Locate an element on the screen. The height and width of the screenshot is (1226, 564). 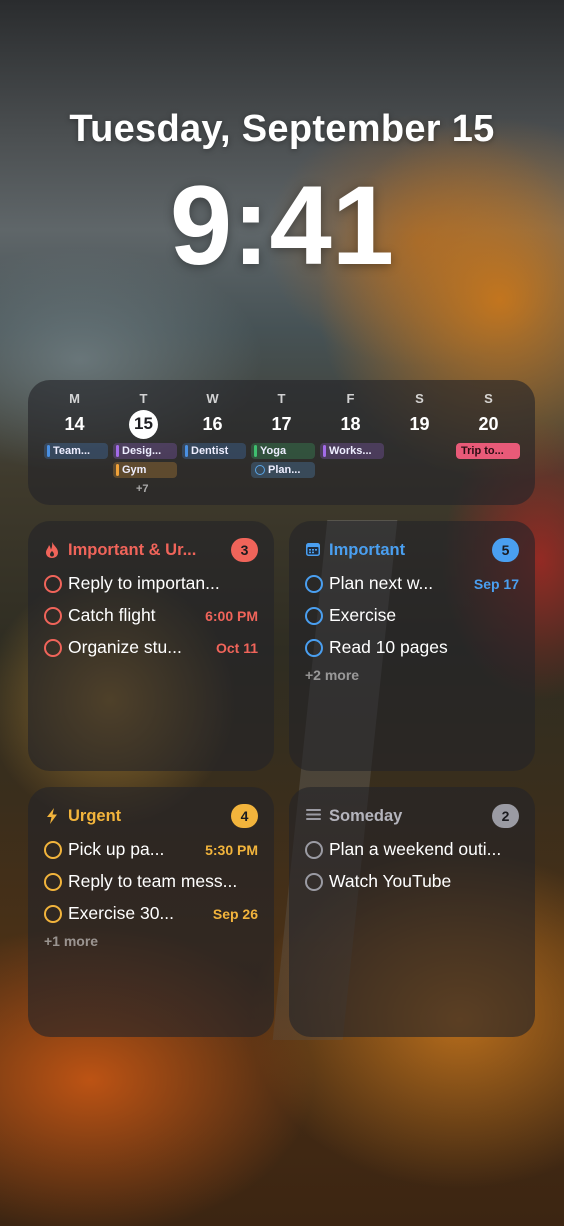
event-circle-icon is located at coordinates (260, 470).